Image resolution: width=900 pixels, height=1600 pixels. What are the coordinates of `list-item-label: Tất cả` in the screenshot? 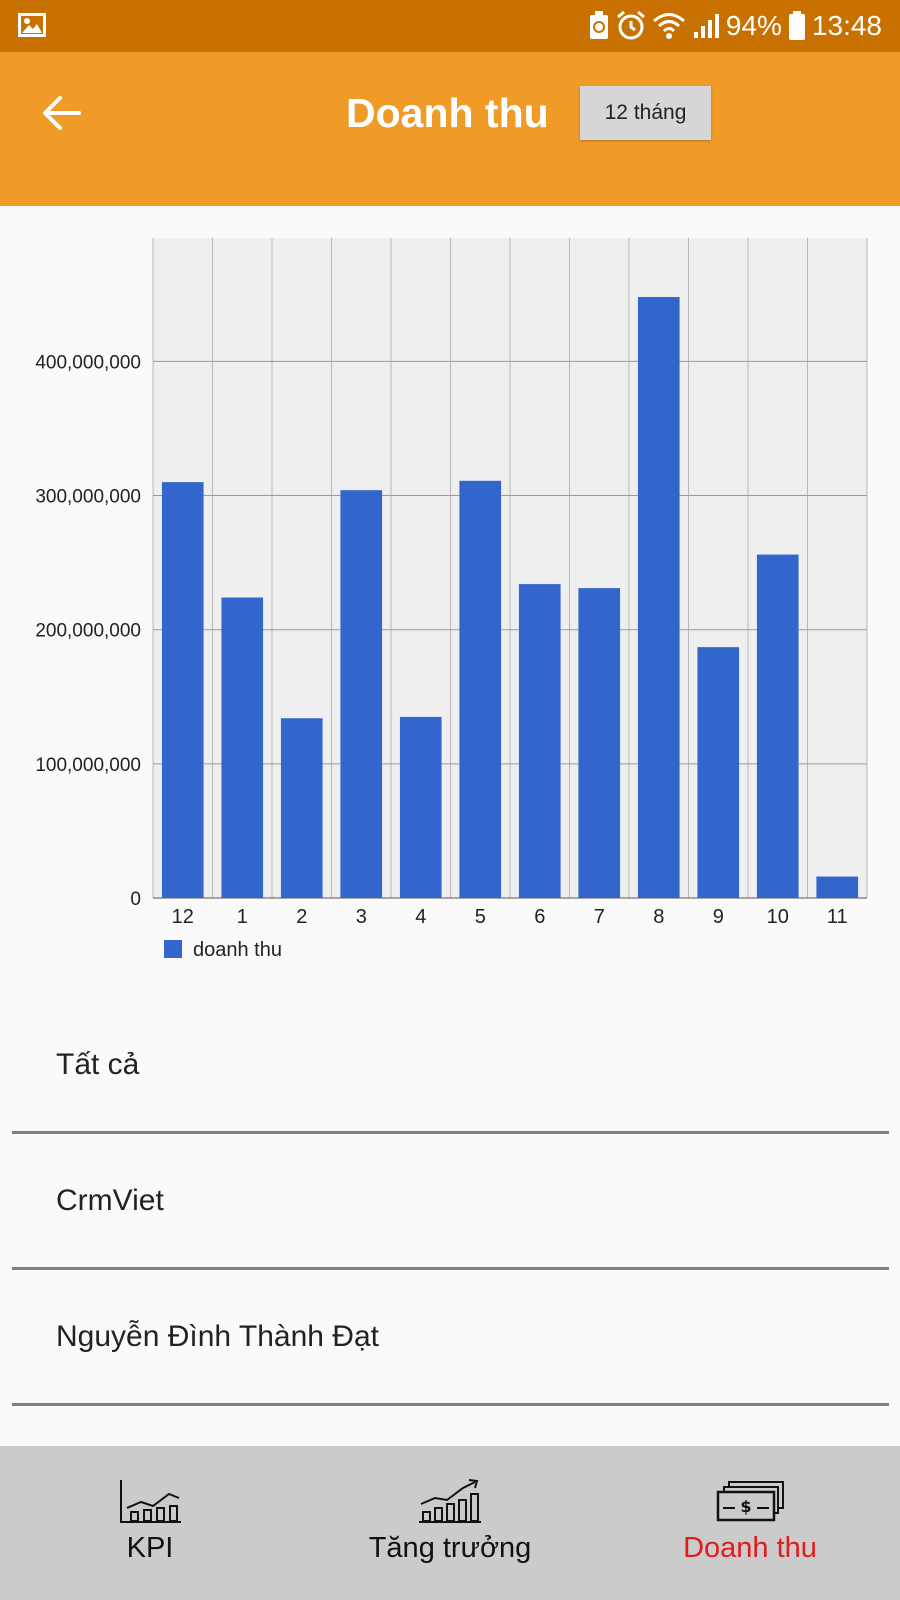 It's located at (98, 1064).